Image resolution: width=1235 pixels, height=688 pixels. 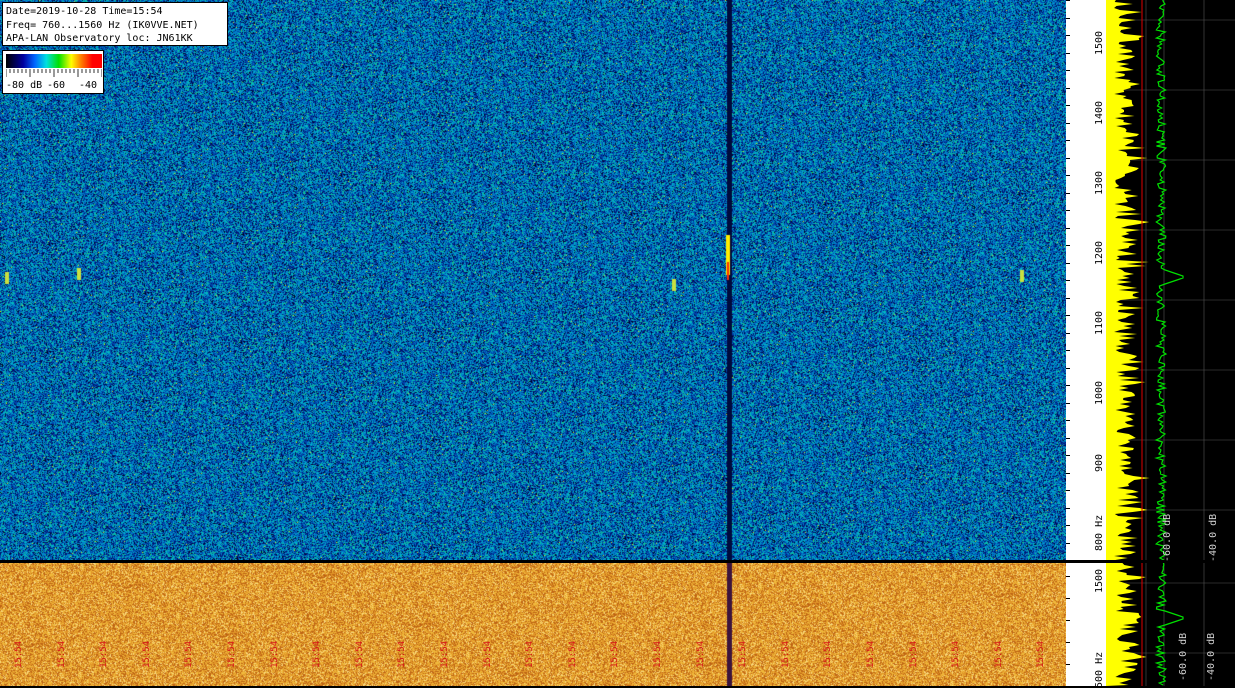 What do you see at coordinates (1099, 252) in the screenshot?
I see `axis-top-label: 1200` at bounding box center [1099, 252].